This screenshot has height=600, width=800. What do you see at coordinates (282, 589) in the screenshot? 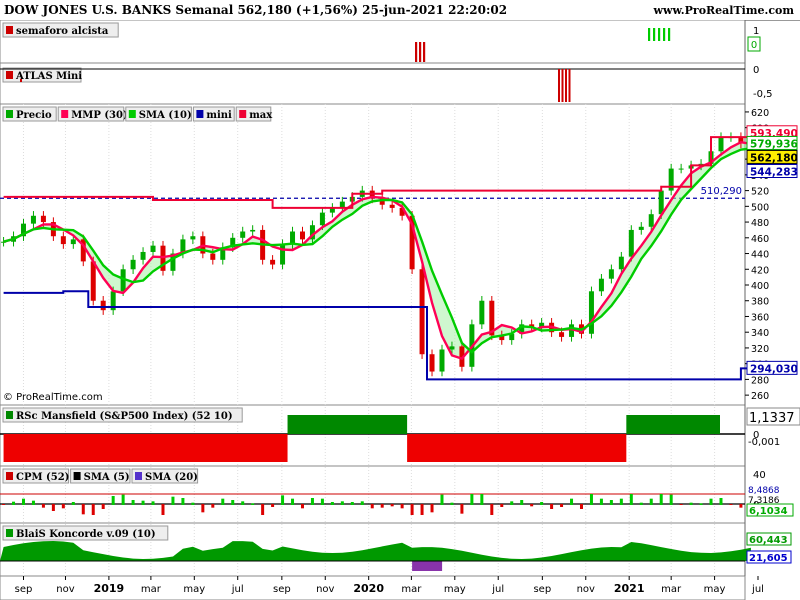
I see `x-tick-label: sep` at bounding box center [282, 589].